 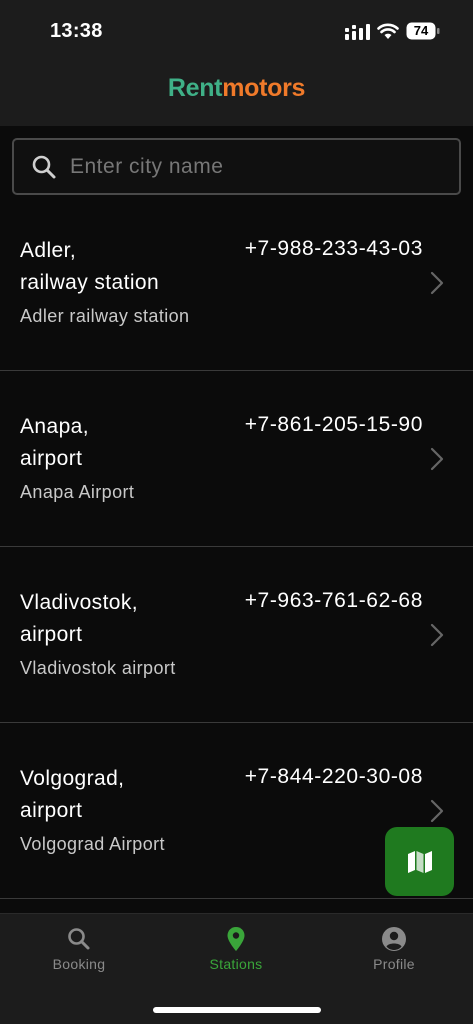 I want to click on status-time: 13:38, so click(x=76, y=31).